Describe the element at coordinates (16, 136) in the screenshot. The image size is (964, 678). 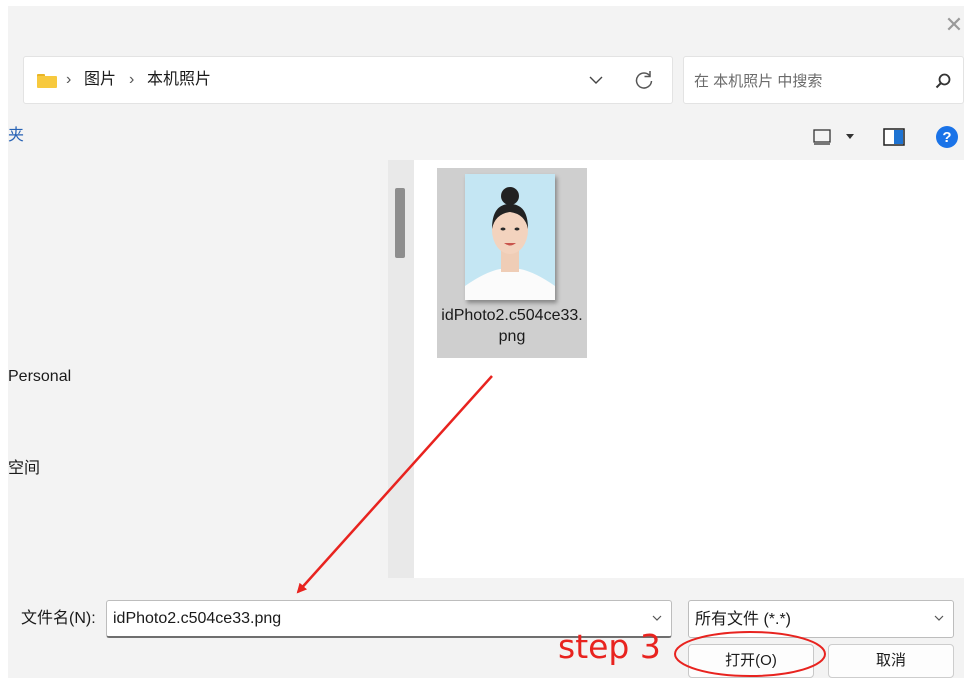
I see `new-folder-button: 夹` at that location.